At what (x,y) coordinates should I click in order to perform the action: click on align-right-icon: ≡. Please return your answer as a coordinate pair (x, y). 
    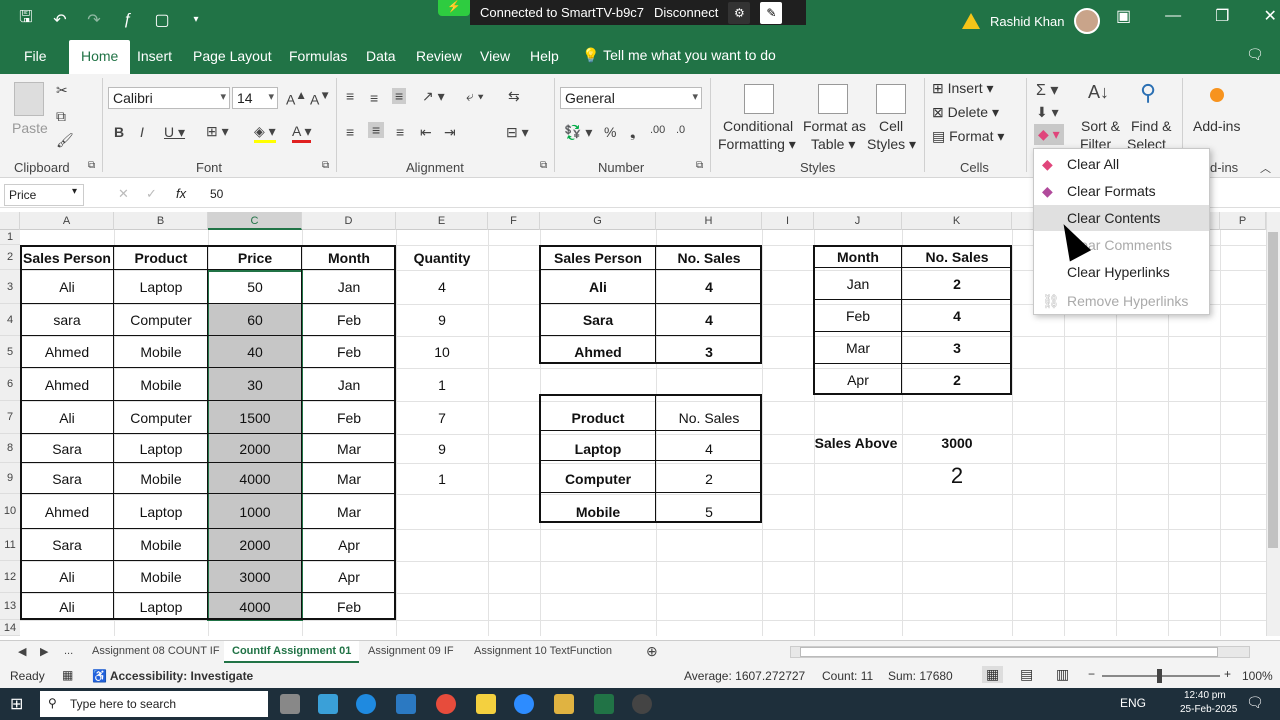
    Looking at the image, I should click on (400, 132).